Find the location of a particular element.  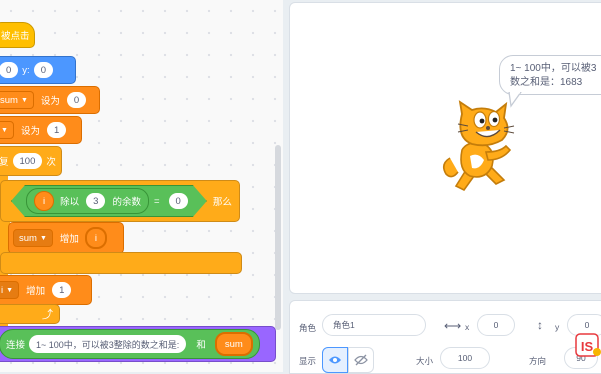

change-sum-i-reporter: i is located at coordinates (96, 238).